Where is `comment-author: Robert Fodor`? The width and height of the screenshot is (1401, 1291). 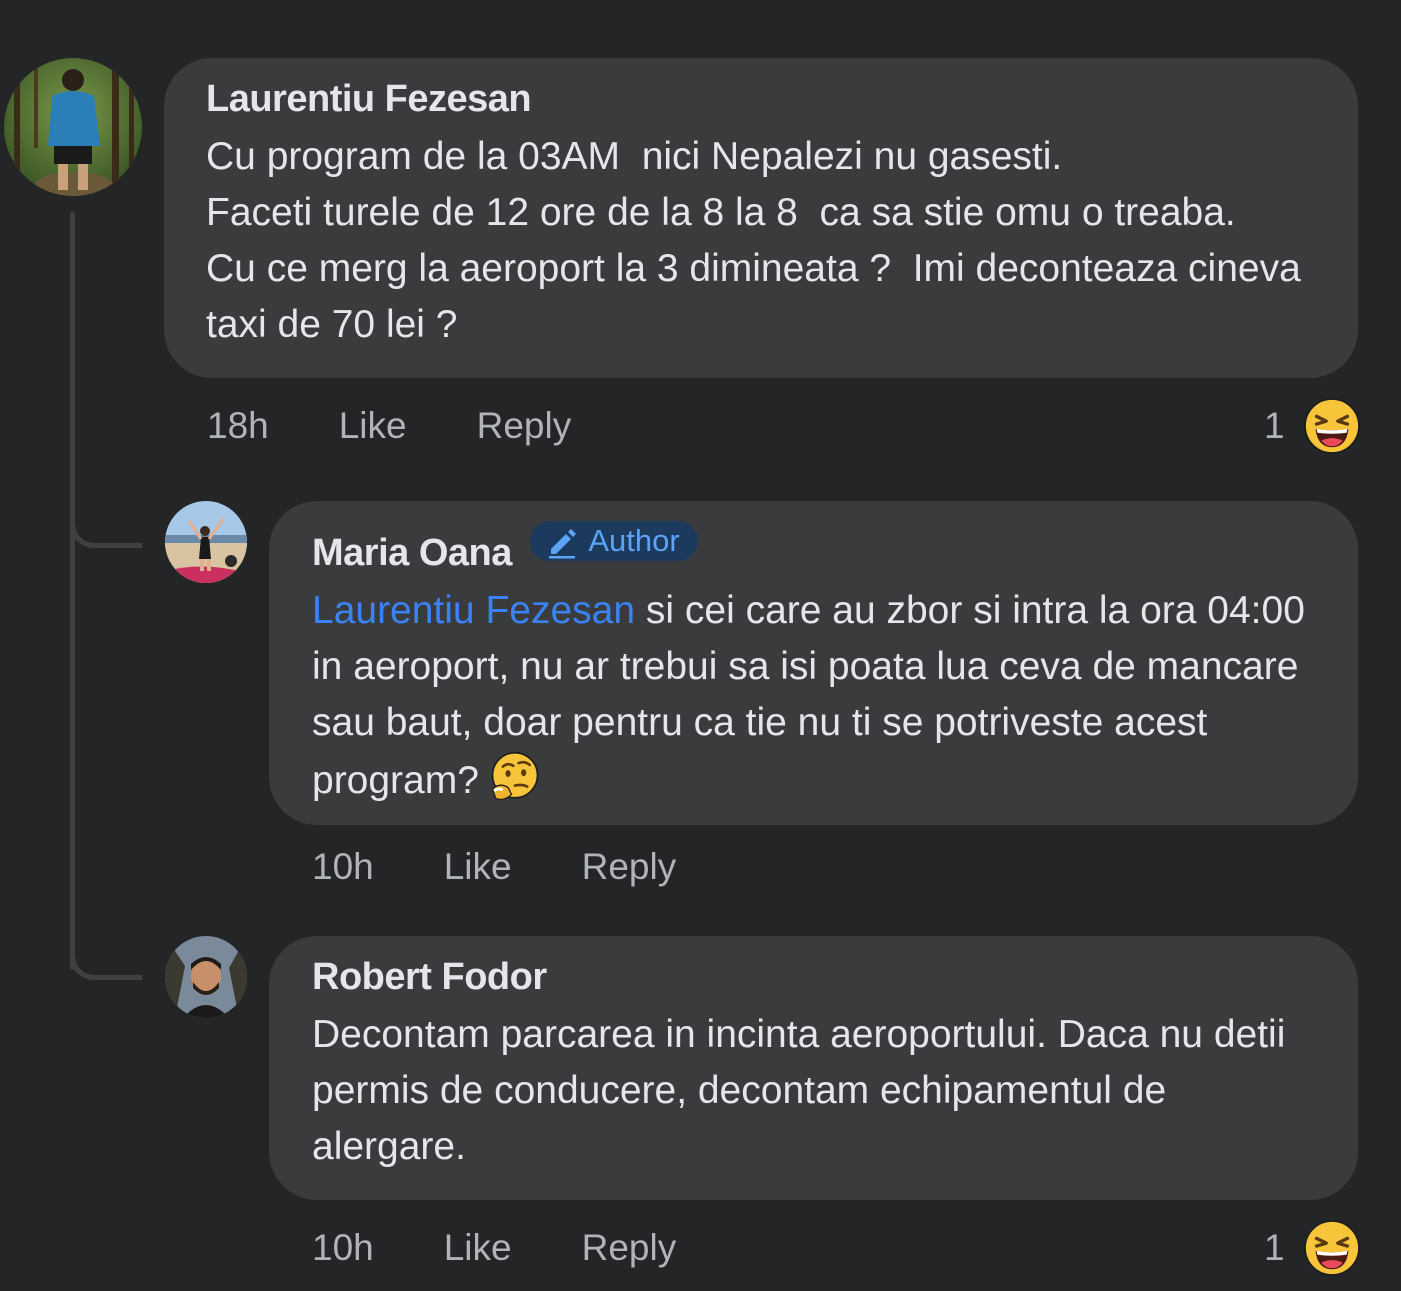 comment-author: Robert Fodor is located at coordinates (820, 977).